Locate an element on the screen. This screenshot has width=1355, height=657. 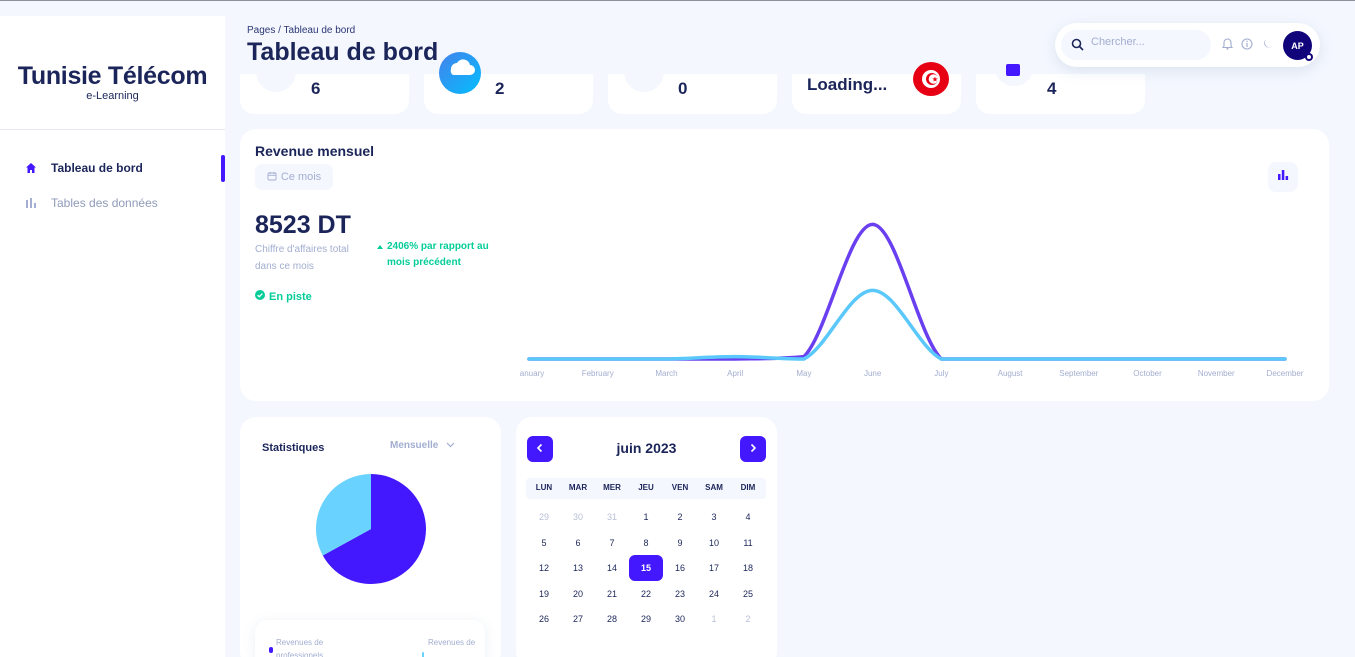
calendar-day: 19 is located at coordinates (544, 594).